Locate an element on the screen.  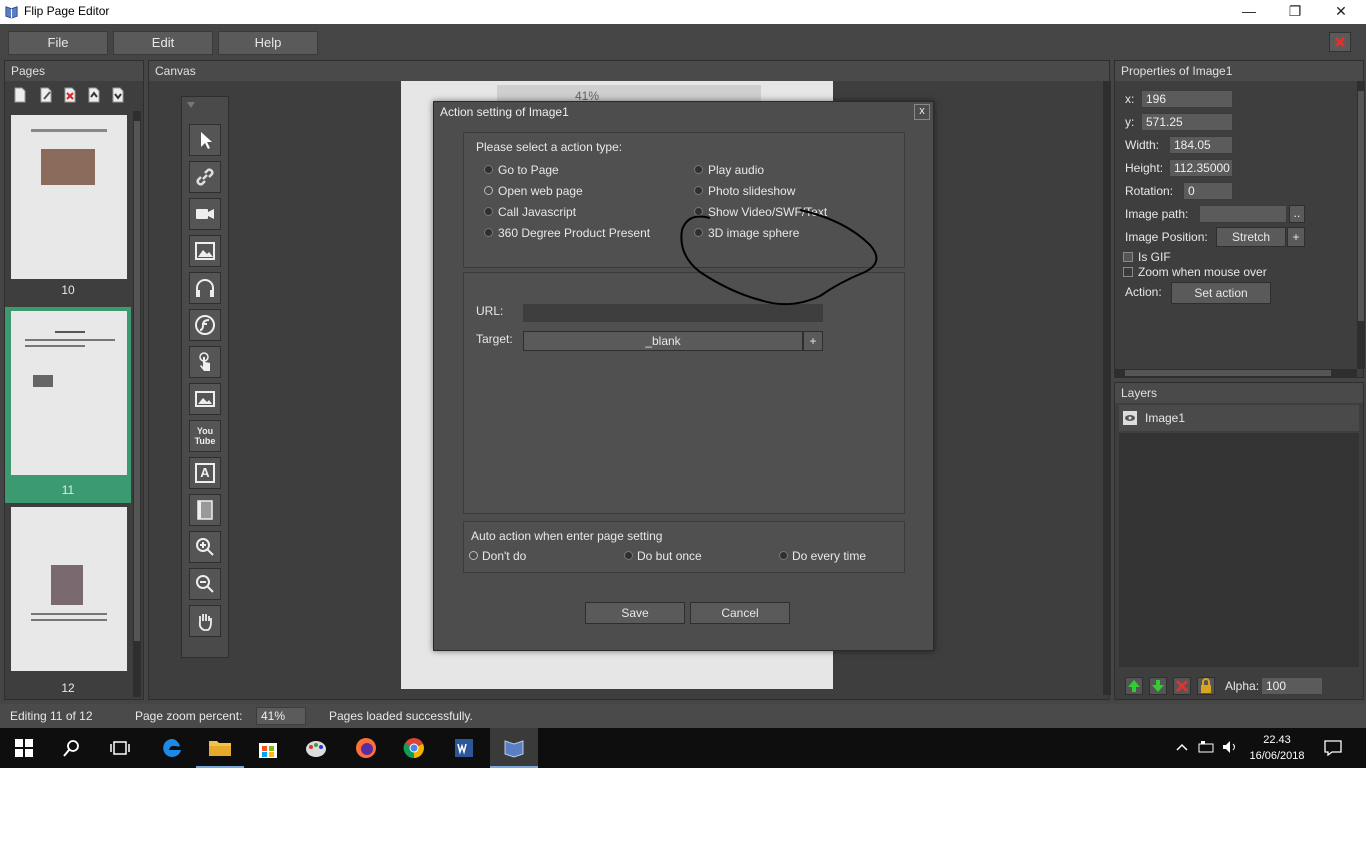
properties-hscrollbar is located at coordinates (1236, 373).